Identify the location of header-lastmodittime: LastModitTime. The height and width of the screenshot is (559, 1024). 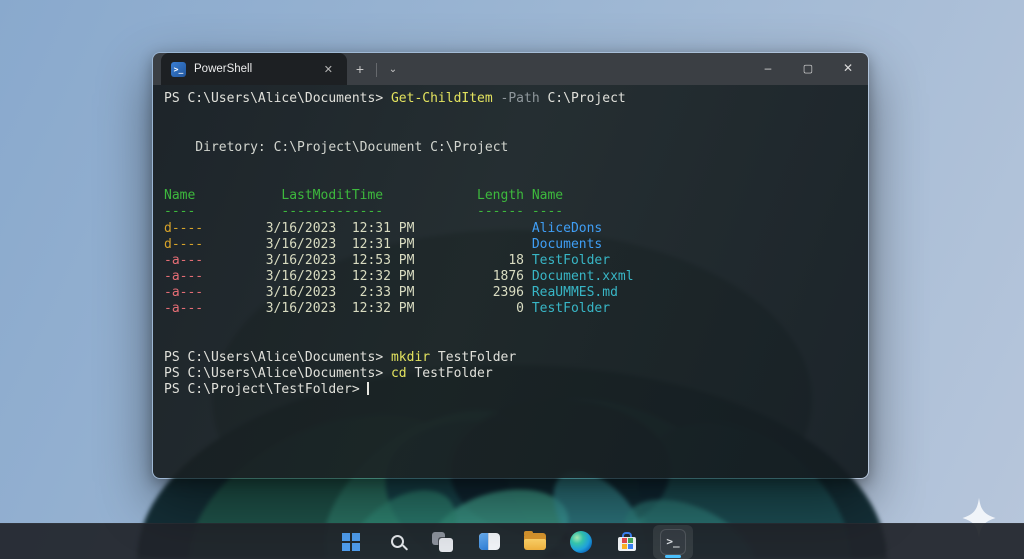
(332, 196).